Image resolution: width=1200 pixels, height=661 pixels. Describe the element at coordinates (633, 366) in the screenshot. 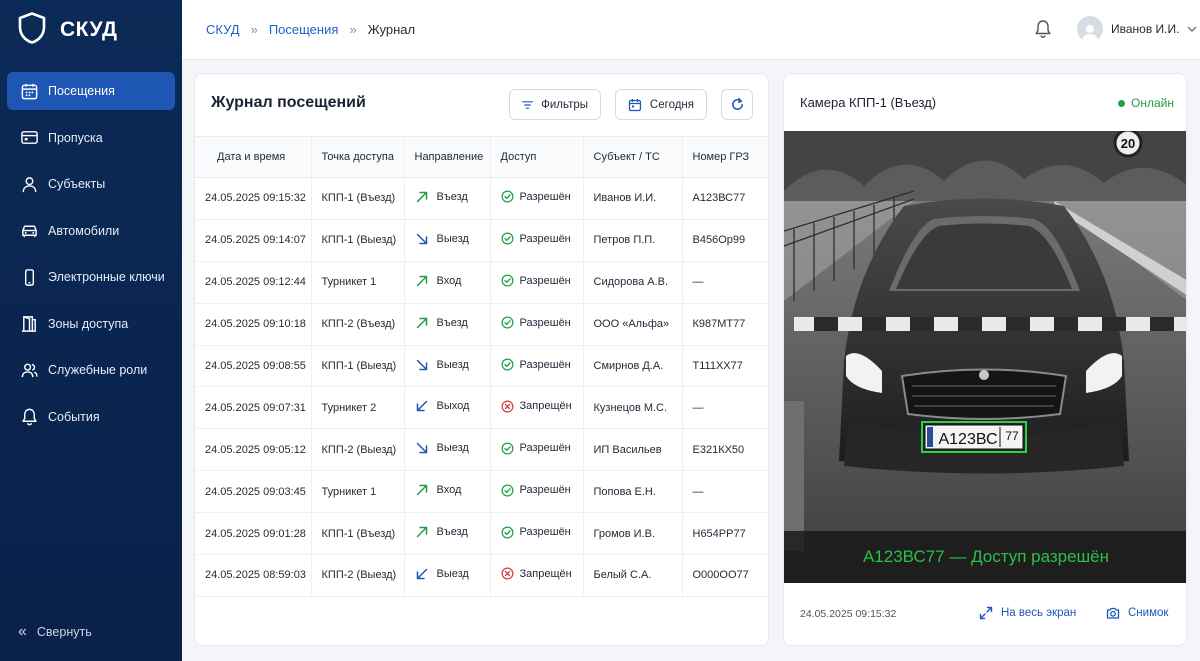

I see `cell-subject: Смирнов Д.А.` at that location.